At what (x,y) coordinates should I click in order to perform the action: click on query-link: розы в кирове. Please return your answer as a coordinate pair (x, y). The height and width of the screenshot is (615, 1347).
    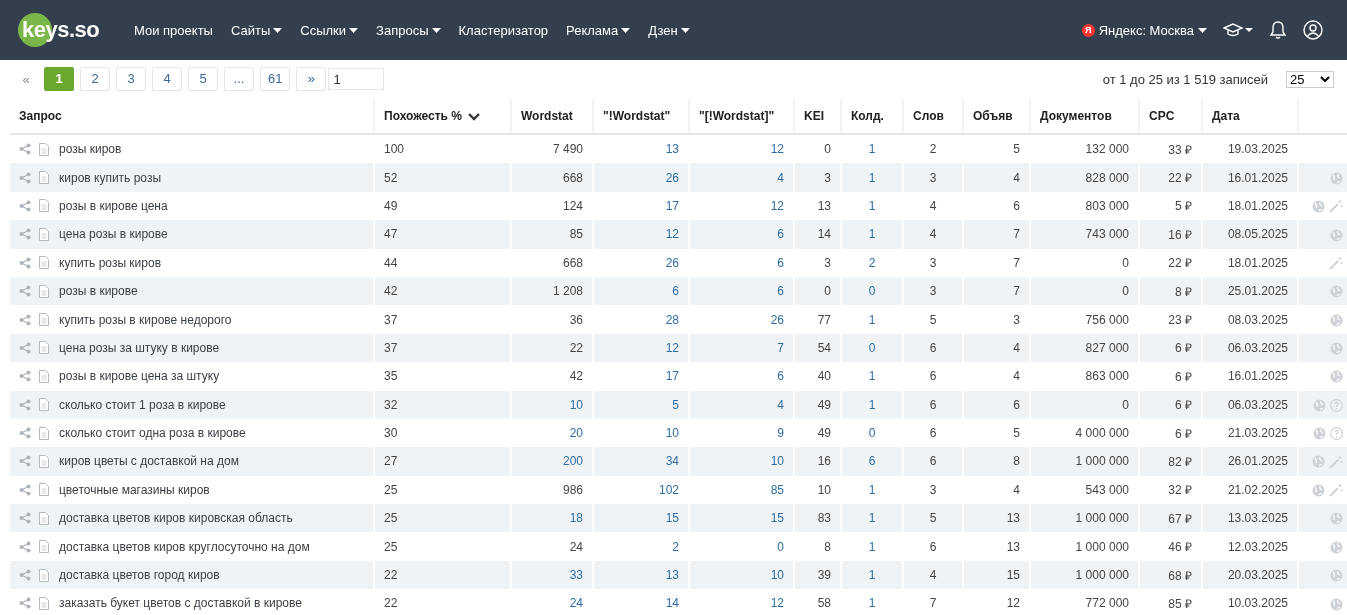
    Looking at the image, I should click on (98, 291).